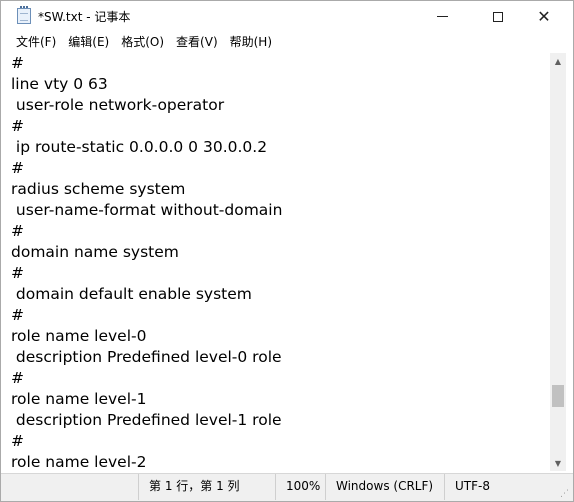  Describe the element at coordinates (147, 210) in the screenshot. I see `editor-line: user-name-format without-domain` at that location.